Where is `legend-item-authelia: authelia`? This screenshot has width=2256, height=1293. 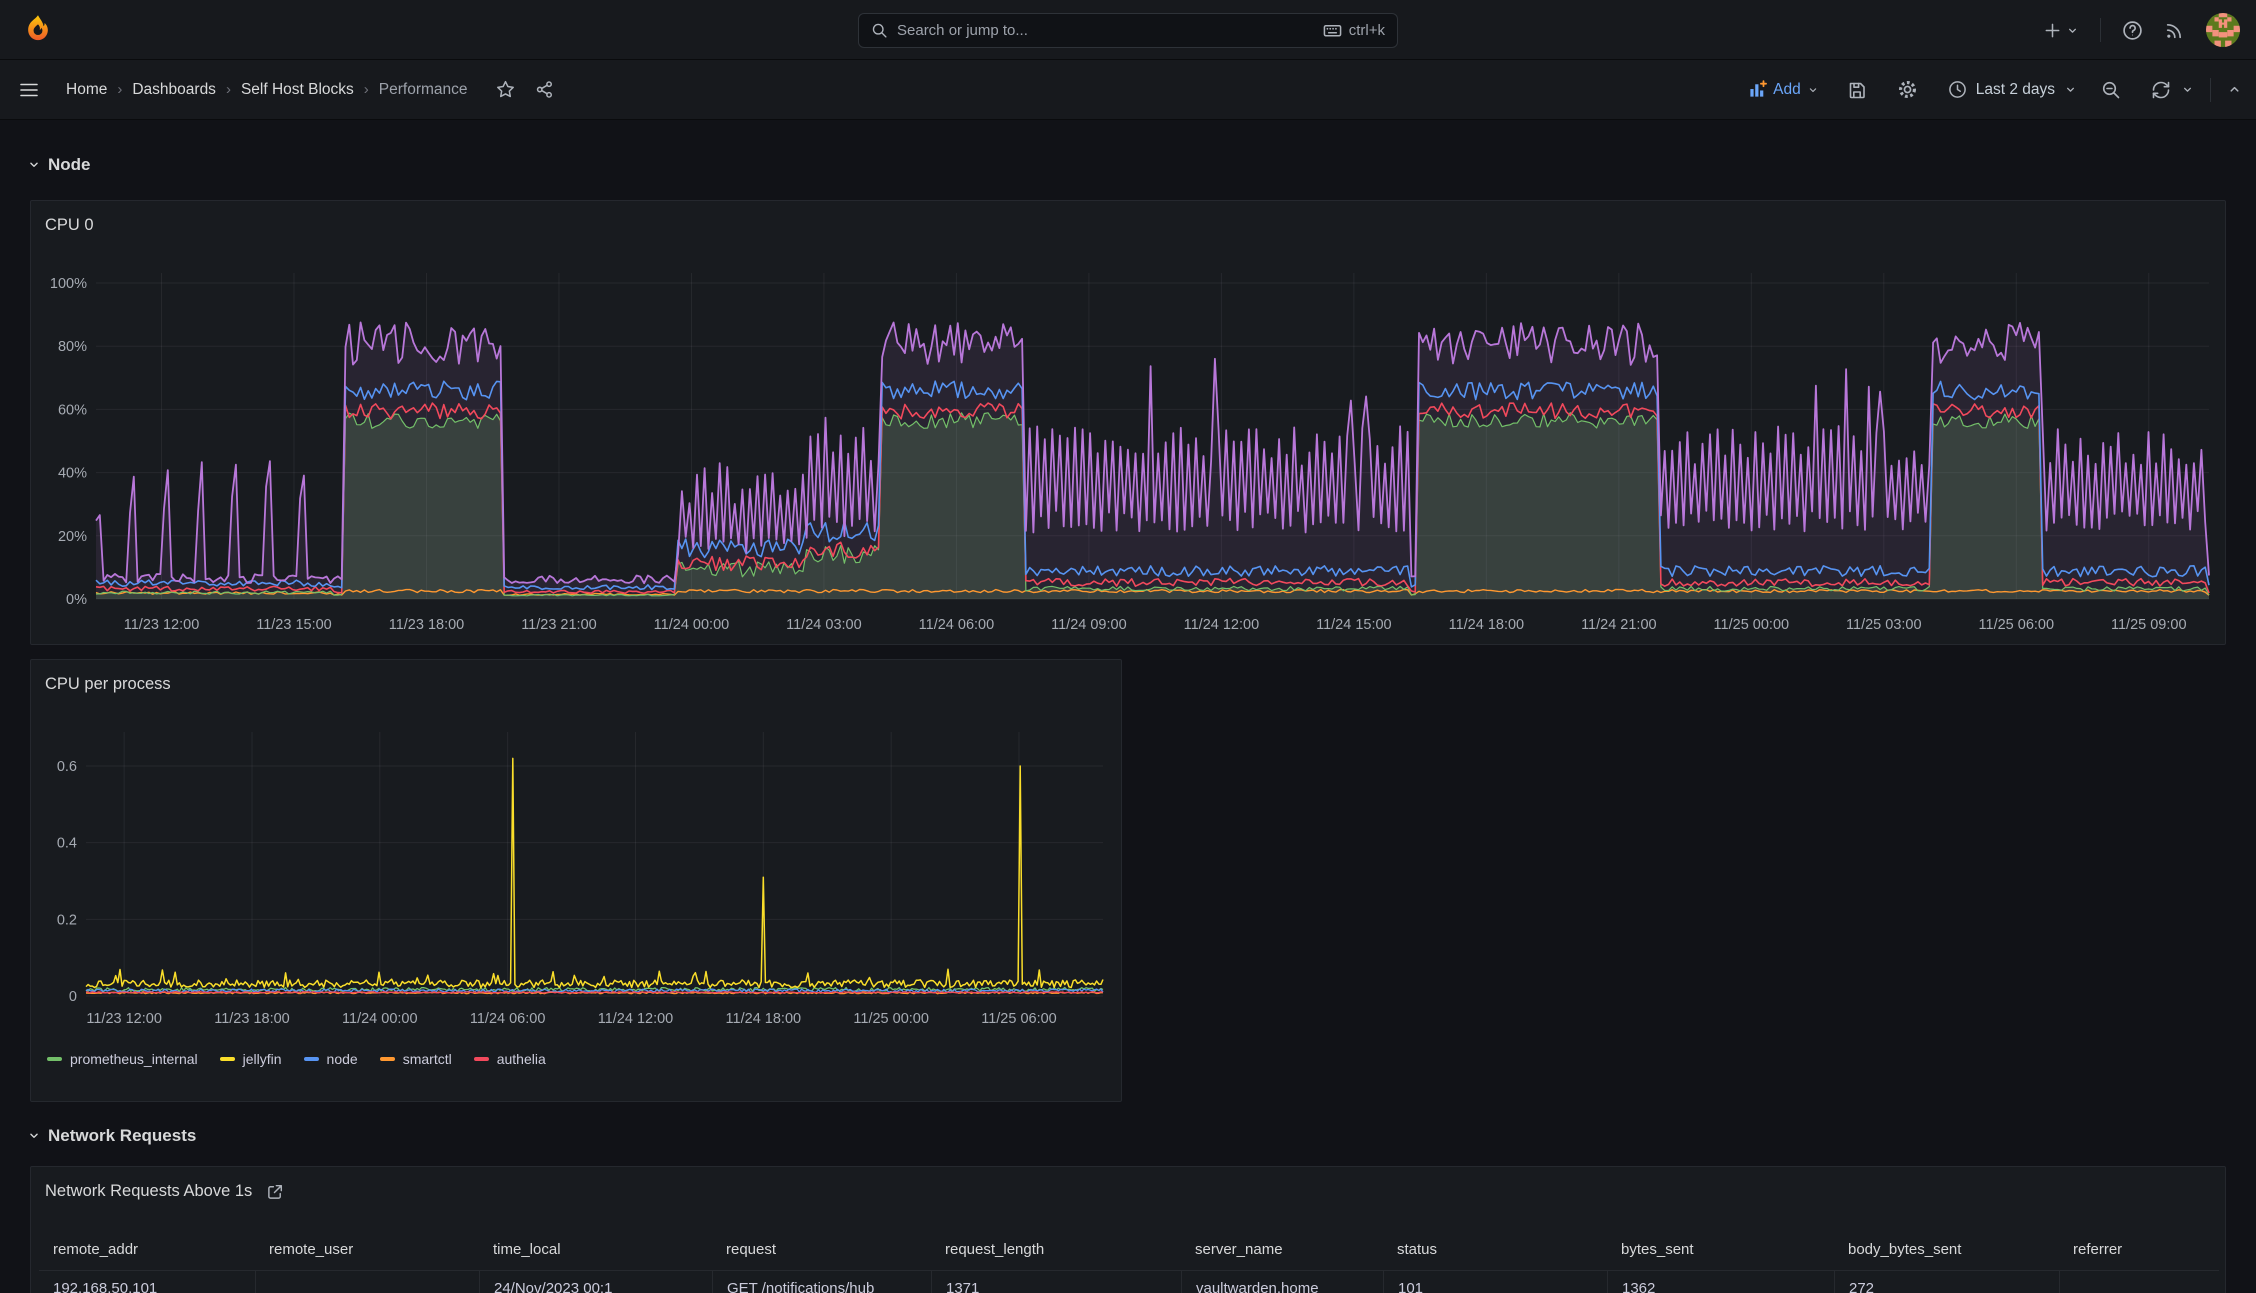 legend-item-authelia: authelia is located at coordinates (509, 1059).